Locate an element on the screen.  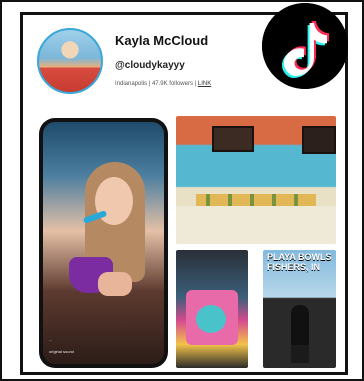
mural-circle is located at coordinates (211, 319).